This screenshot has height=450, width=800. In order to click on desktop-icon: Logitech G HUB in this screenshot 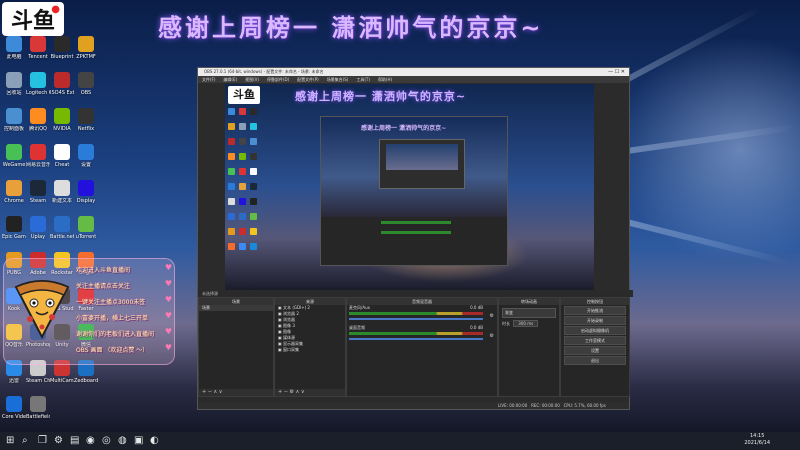, I will do `click(38, 90)`.